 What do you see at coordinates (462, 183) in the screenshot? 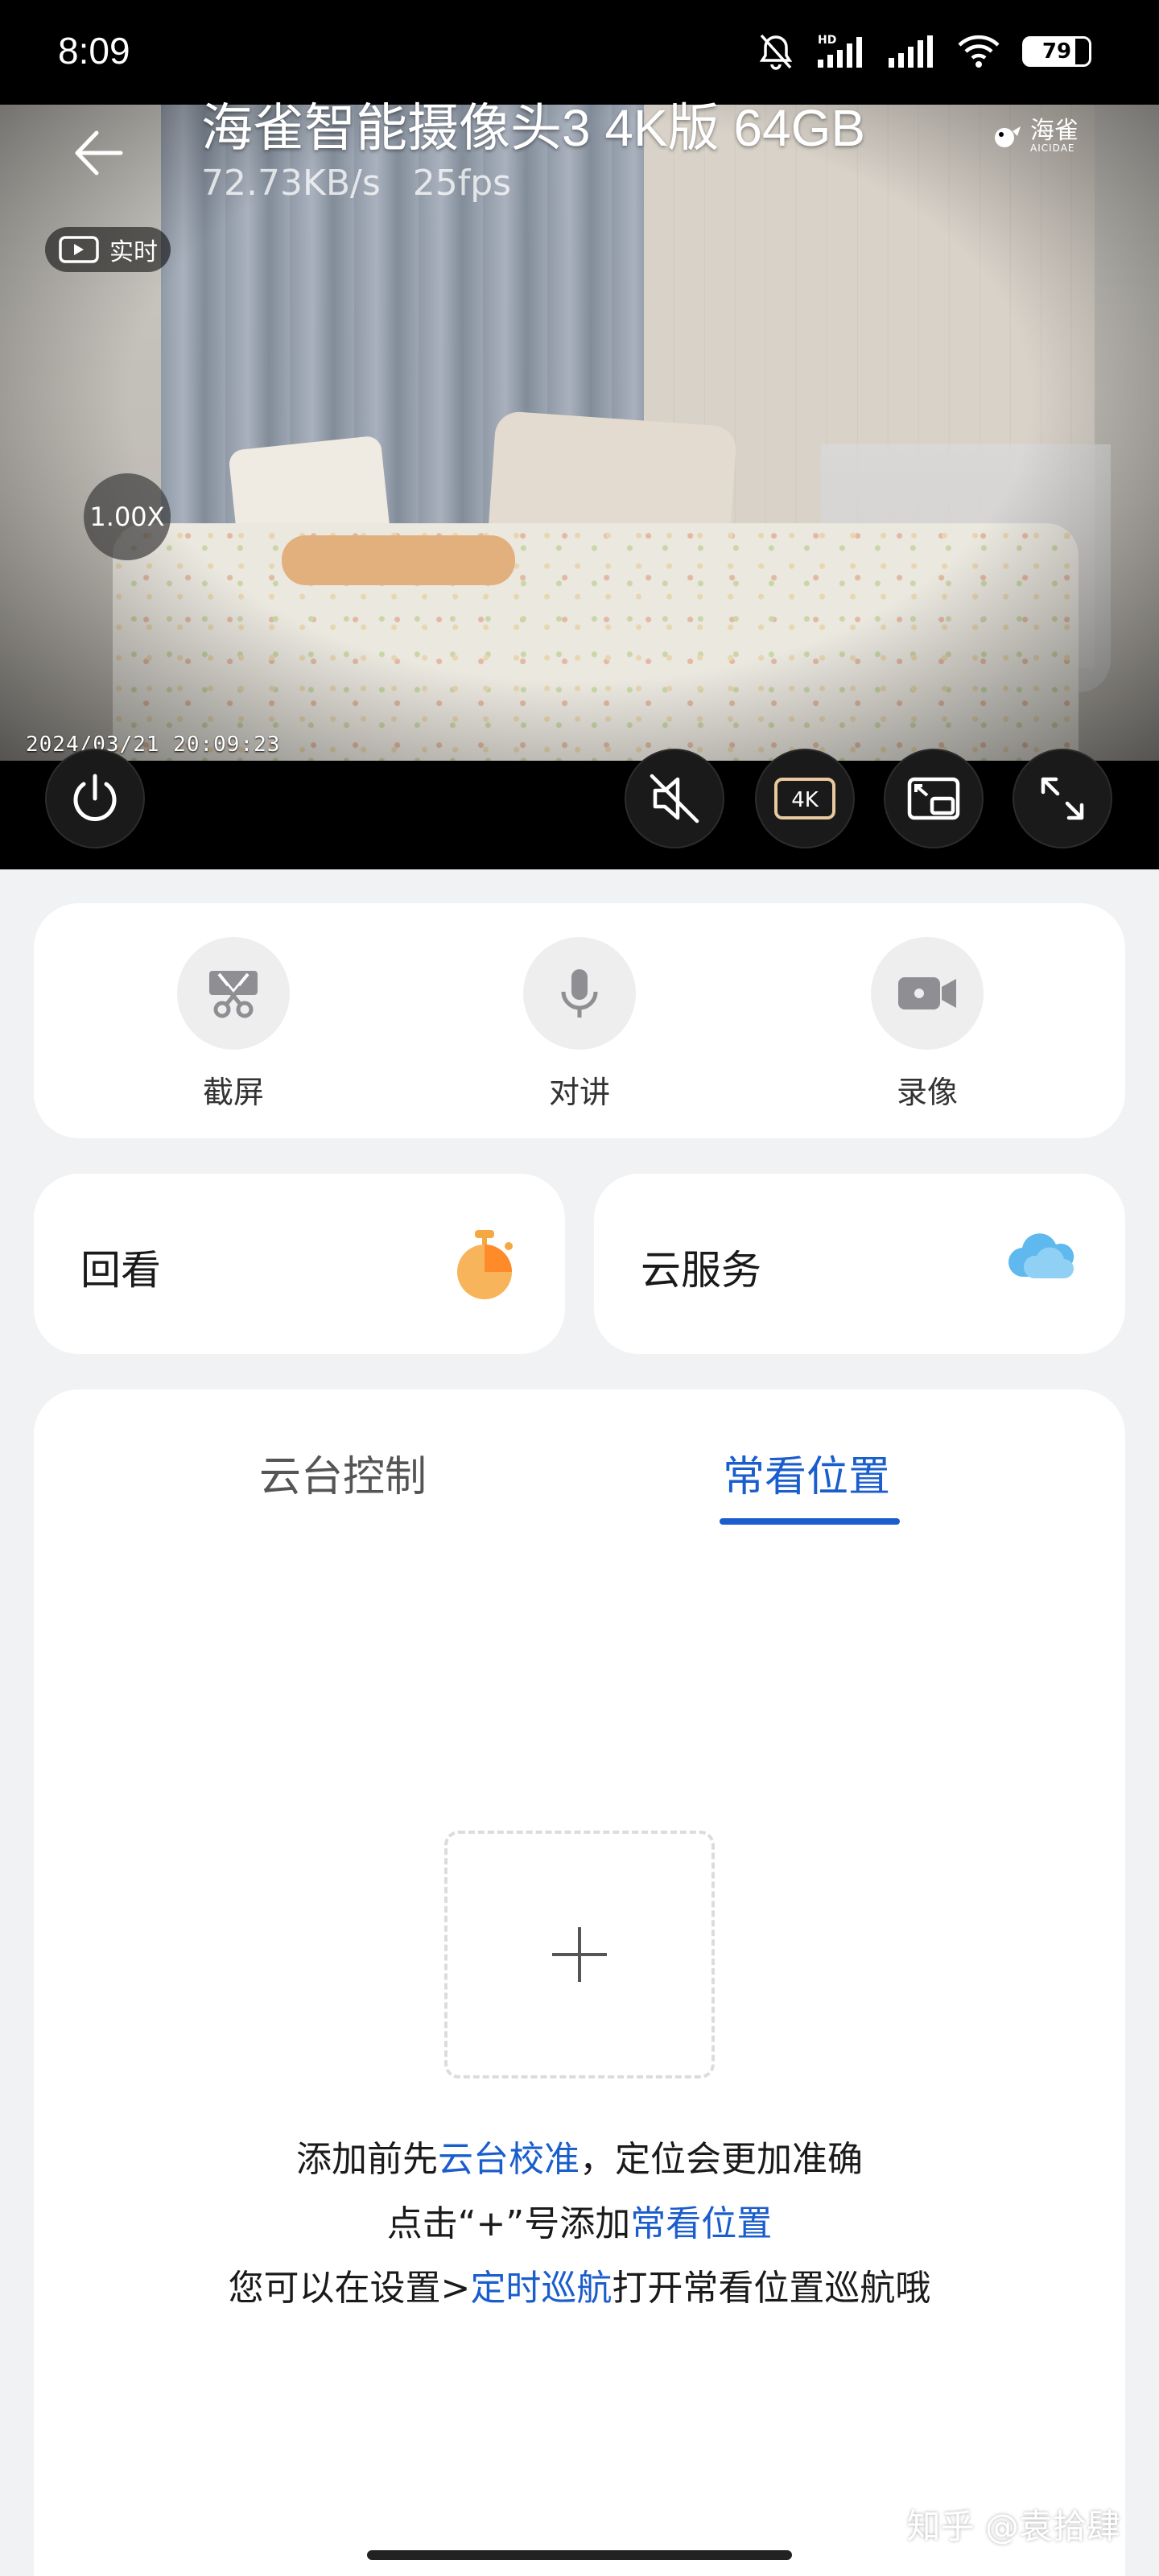
I see `fps-text: 25fps` at bounding box center [462, 183].